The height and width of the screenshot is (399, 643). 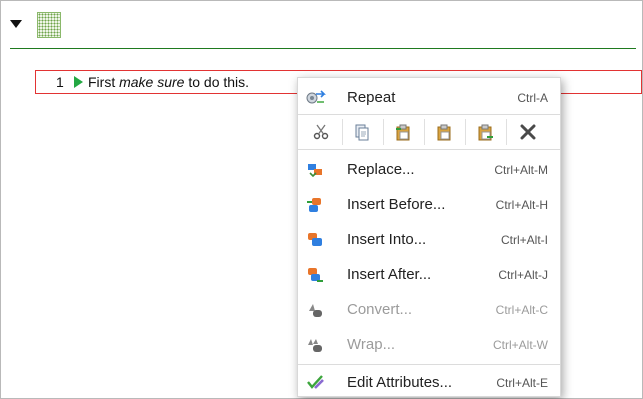 What do you see at coordinates (522, 383) in the screenshot?
I see `menu-item-shortcut: Ctrl+Alt-E` at bounding box center [522, 383].